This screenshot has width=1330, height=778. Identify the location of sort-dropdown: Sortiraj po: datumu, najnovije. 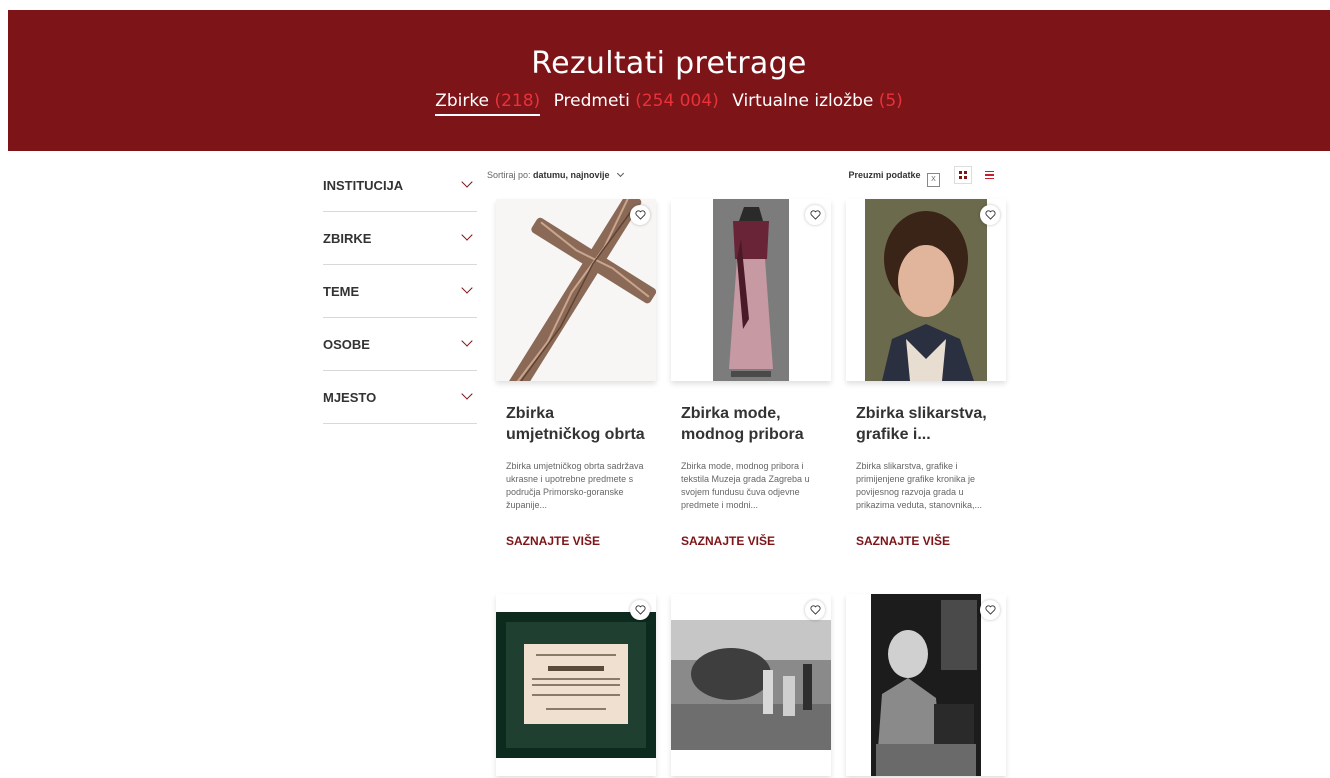
(556, 174).